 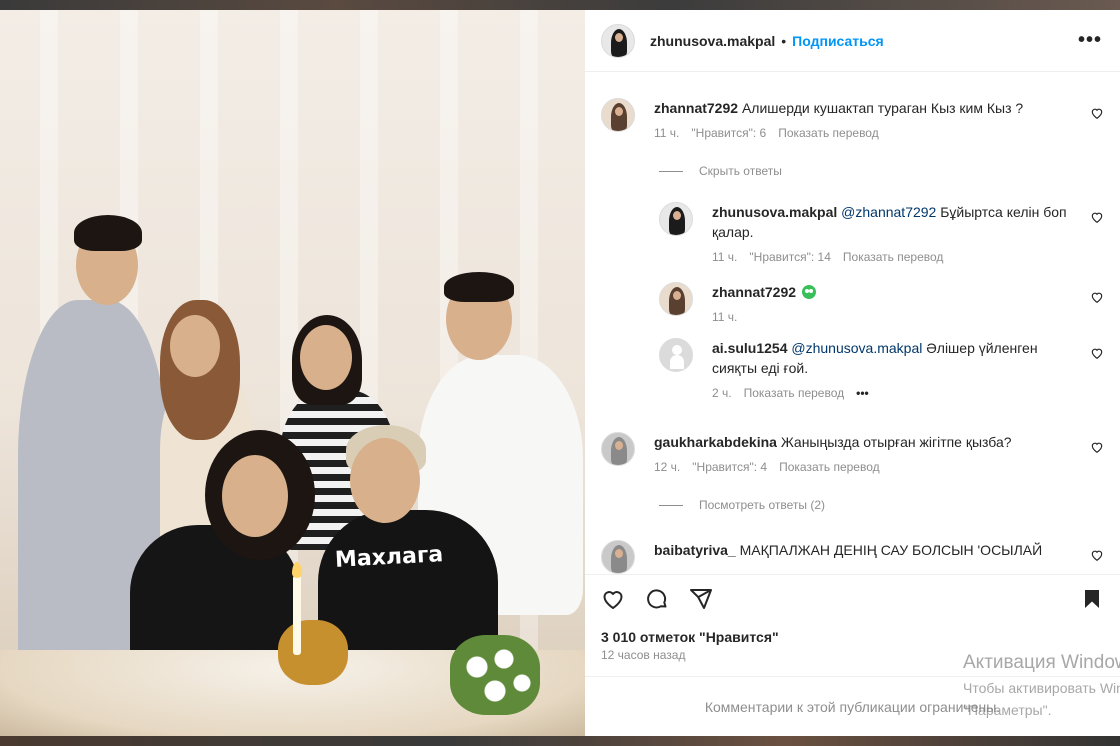 I want to click on comment-username: baibatyriva_, so click(x=695, y=550).